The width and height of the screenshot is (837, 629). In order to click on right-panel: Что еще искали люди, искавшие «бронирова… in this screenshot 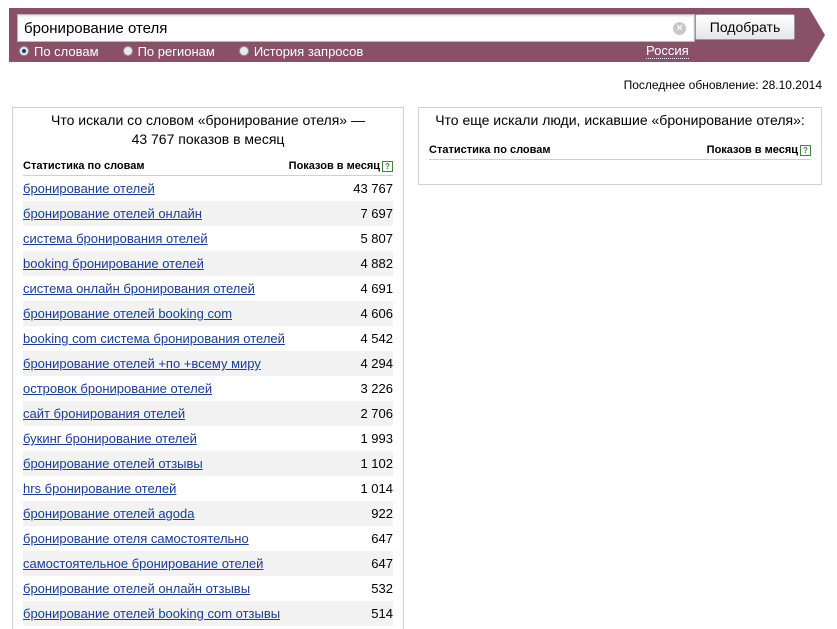, I will do `click(620, 146)`.